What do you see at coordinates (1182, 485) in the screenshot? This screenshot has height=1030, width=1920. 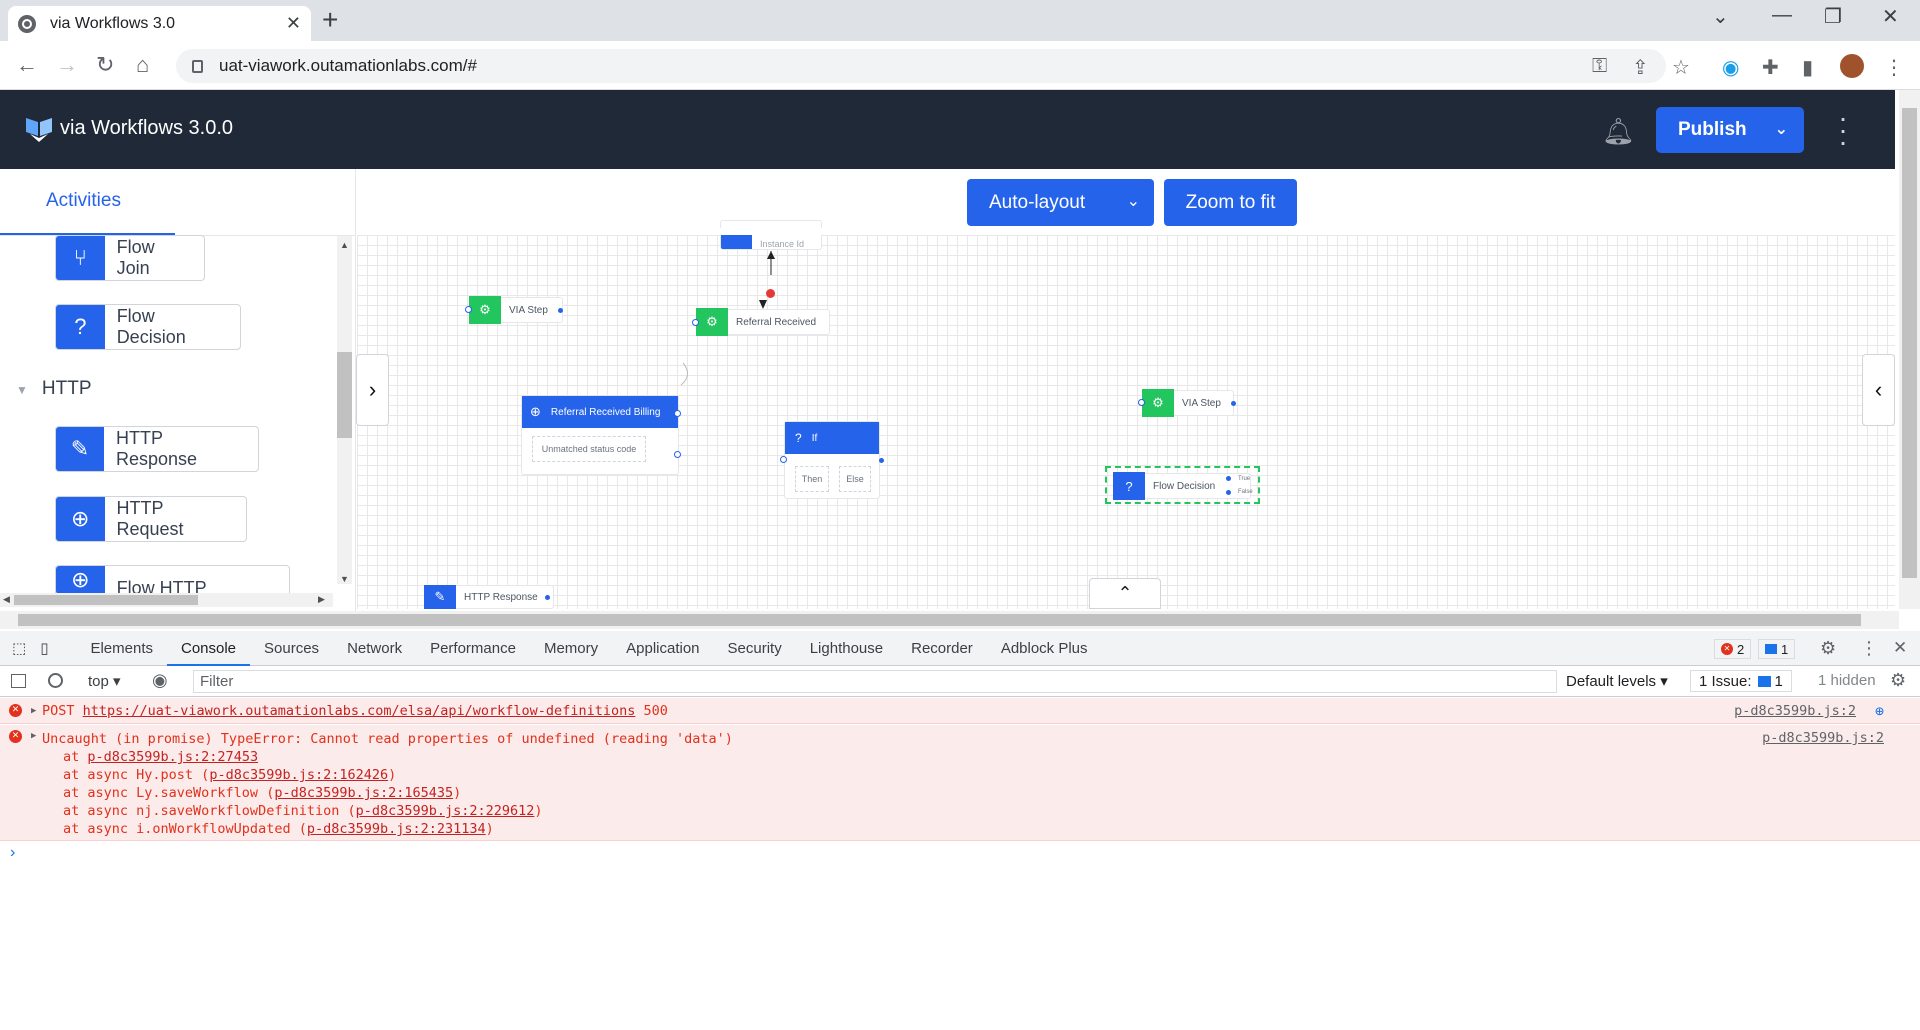 I see `node-flow-decision: ? Flow Decision True False` at bounding box center [1182, 485].